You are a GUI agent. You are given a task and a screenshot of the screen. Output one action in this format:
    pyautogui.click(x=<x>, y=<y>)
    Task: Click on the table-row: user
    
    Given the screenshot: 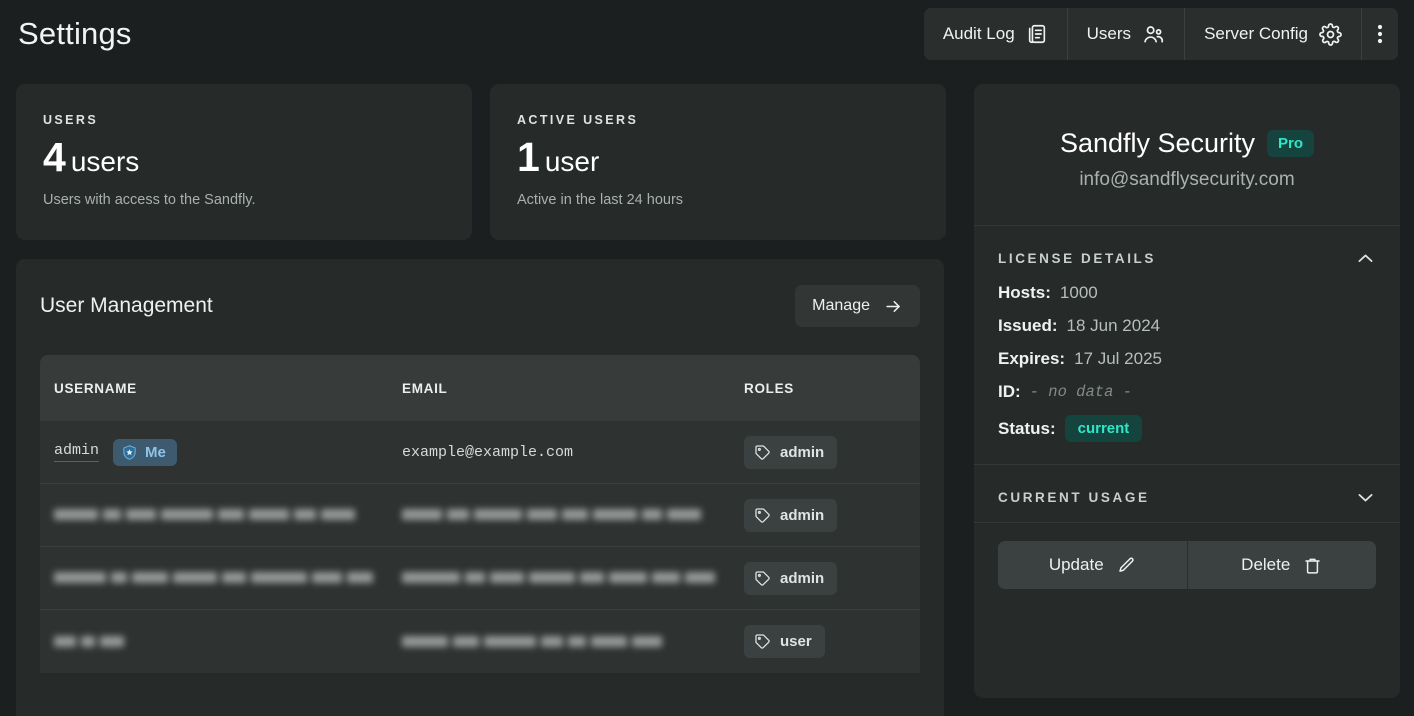 What is the action you would take?
    pyautogui.click(x=480, y=641)
    